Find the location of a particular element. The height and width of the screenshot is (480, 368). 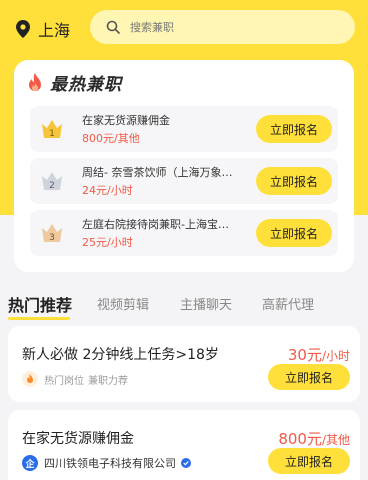

job-tags: 热门岗位 兼职力荐 is located at coordinates (75, 379).